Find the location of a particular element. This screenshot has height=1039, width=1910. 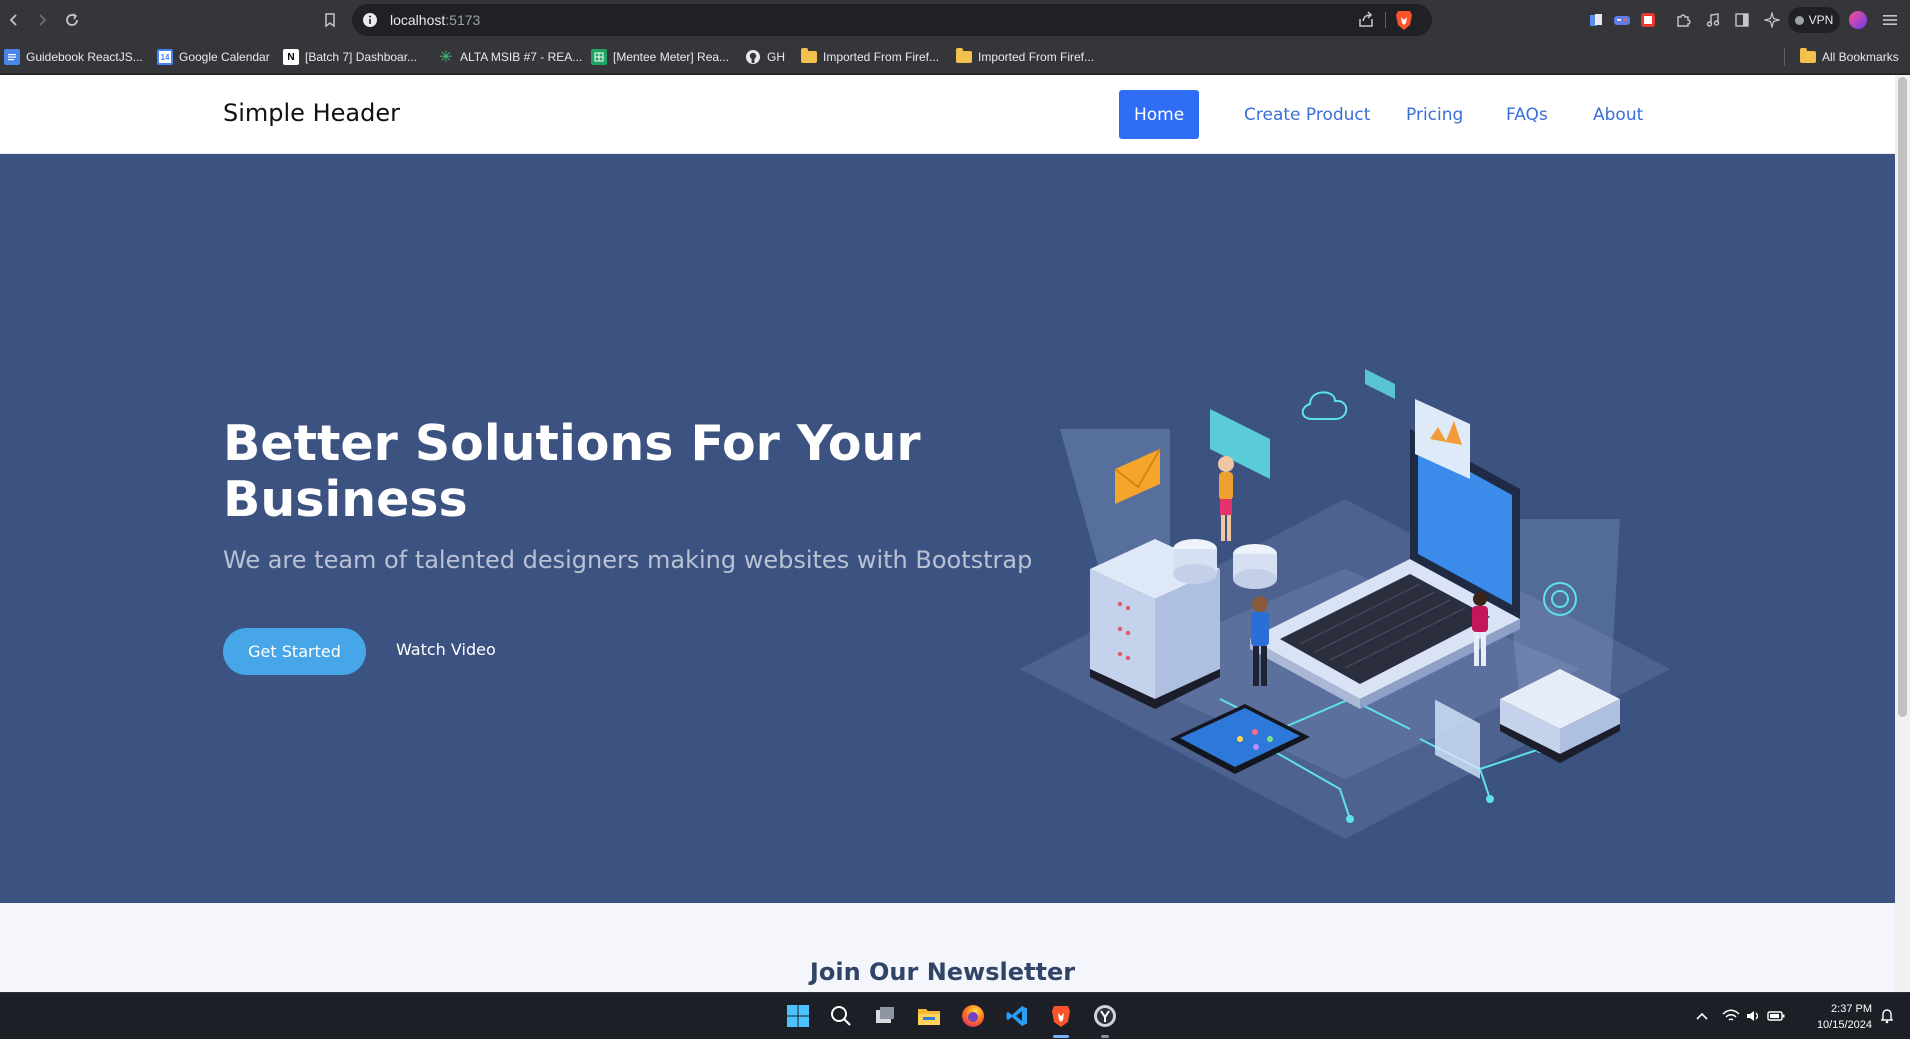

task-view-icon is located at coordinates (885, 1016).